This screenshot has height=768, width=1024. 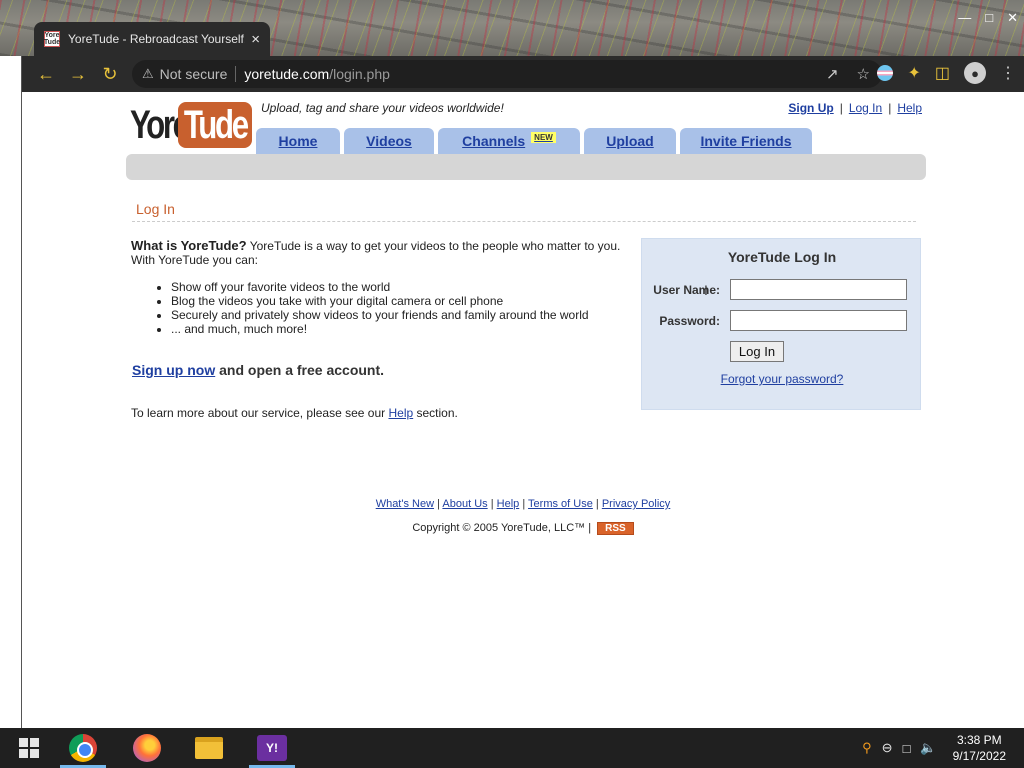 I want to click on taskbar-yahoo-messenger: Y!, so click(x=272, y=748).